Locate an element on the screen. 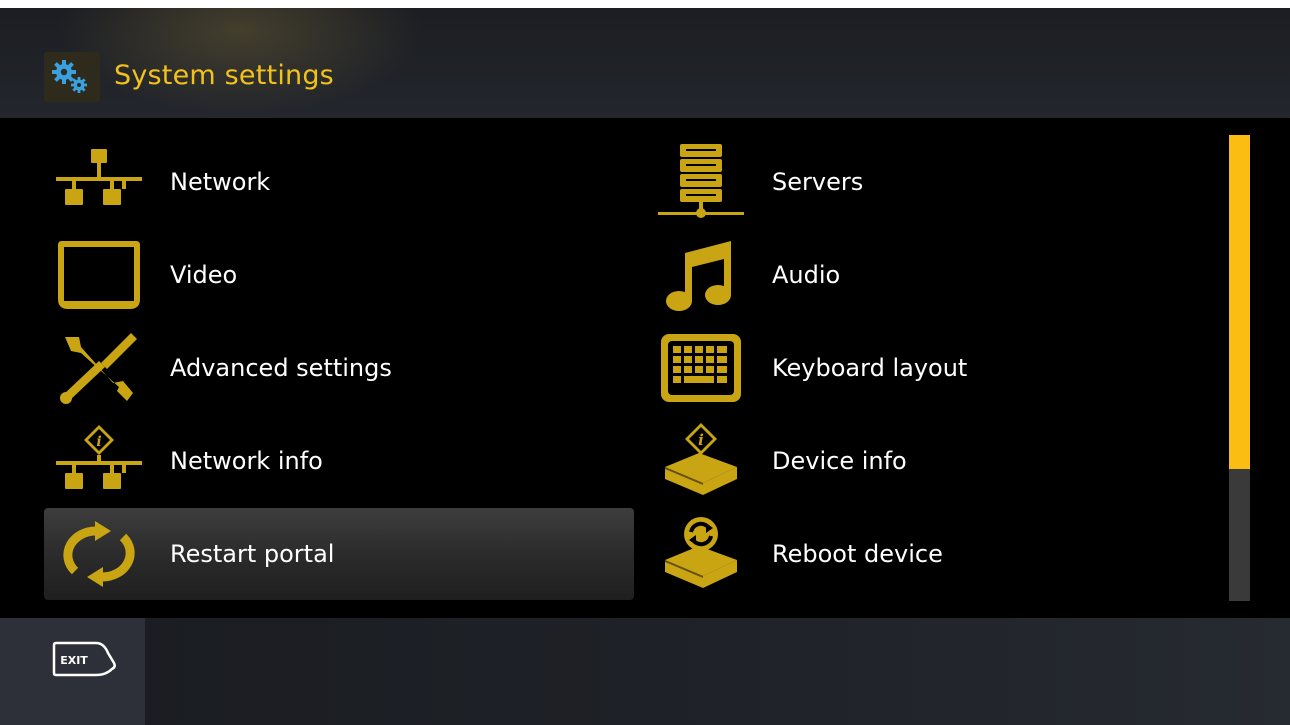 This screenshot has height=725, width=1290. menu-item-network-info: i Network info is located at coordinates (339, 461).